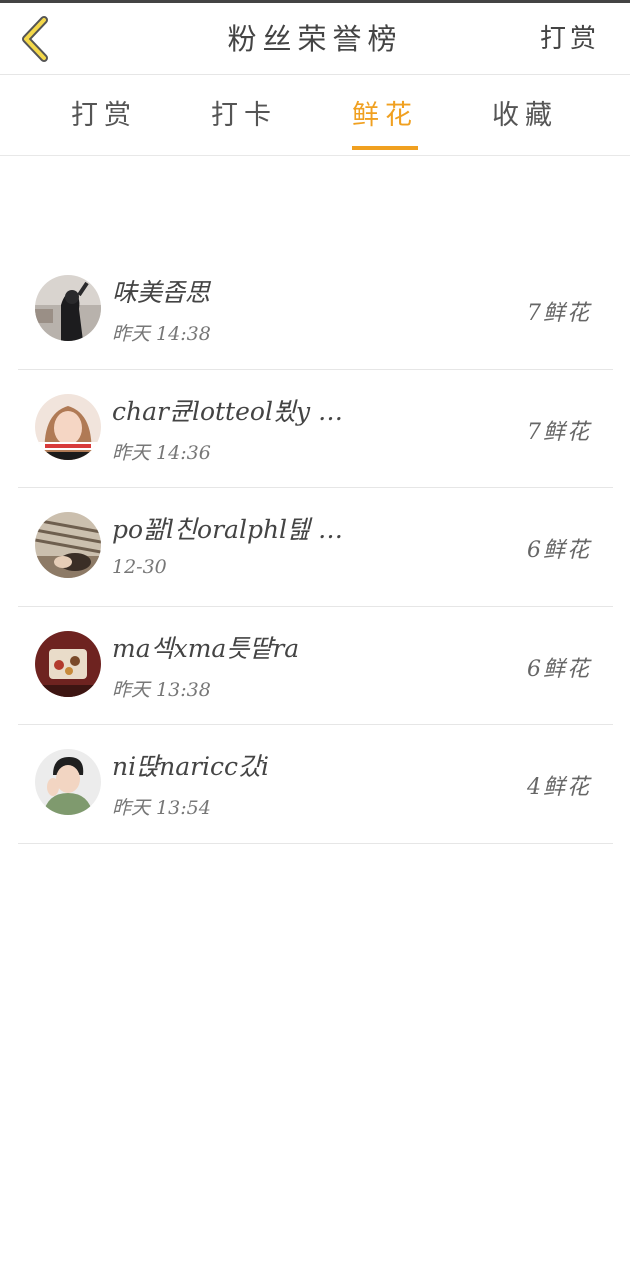 This screenshot has width=630, height=1280. I want to click on tab-bar: 打赏 打卡 鲜花 收藏, so click(315, 116).